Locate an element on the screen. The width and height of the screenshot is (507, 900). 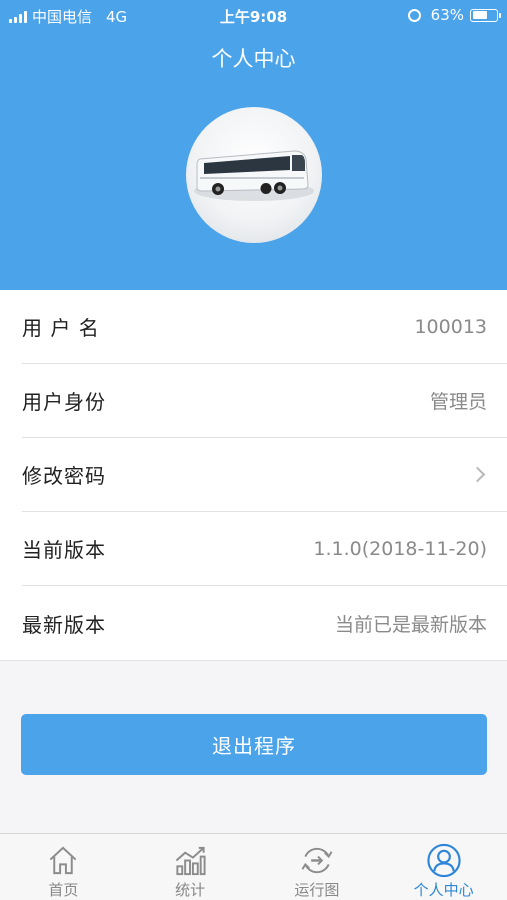
tab-route-map: 运行图 is located at coordinates (317, 867).